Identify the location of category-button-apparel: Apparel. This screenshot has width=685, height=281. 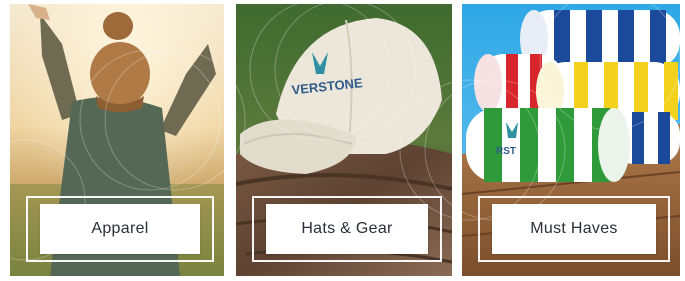
(120, 229).